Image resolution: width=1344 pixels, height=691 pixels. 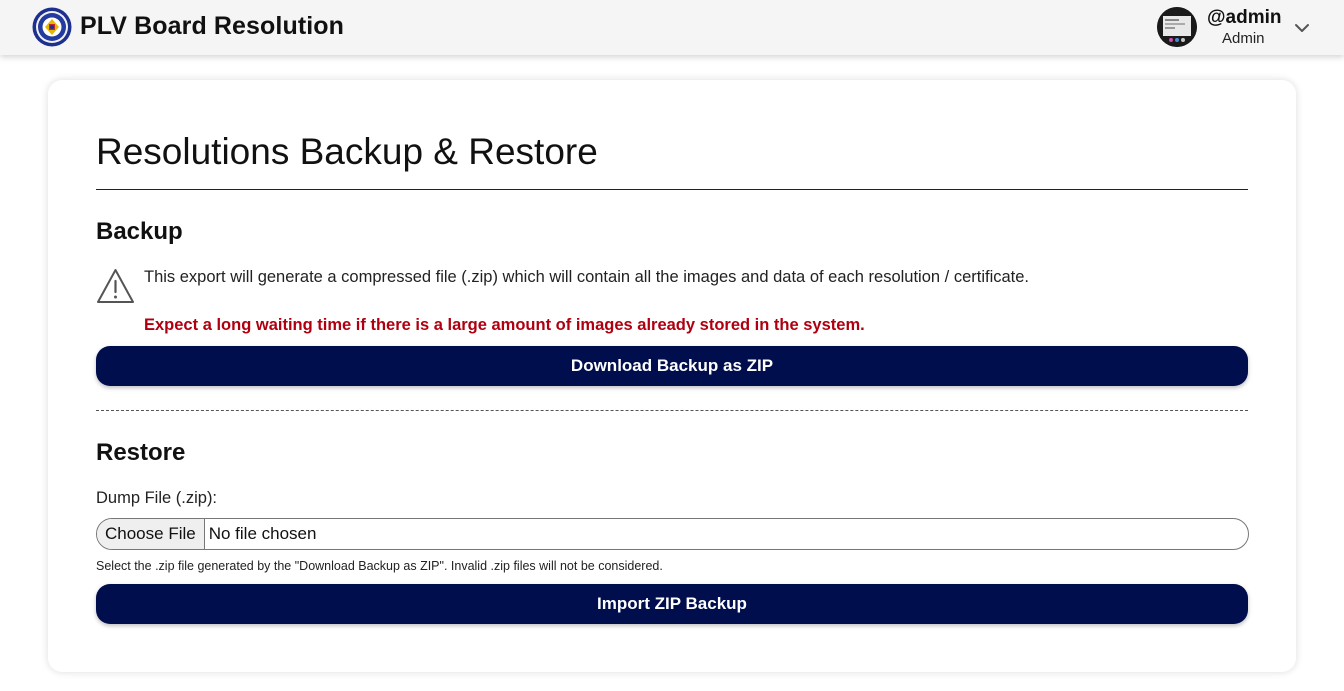 I want to click on import-backup-button: Import ZIP Backup, so click(x=672, y=604).